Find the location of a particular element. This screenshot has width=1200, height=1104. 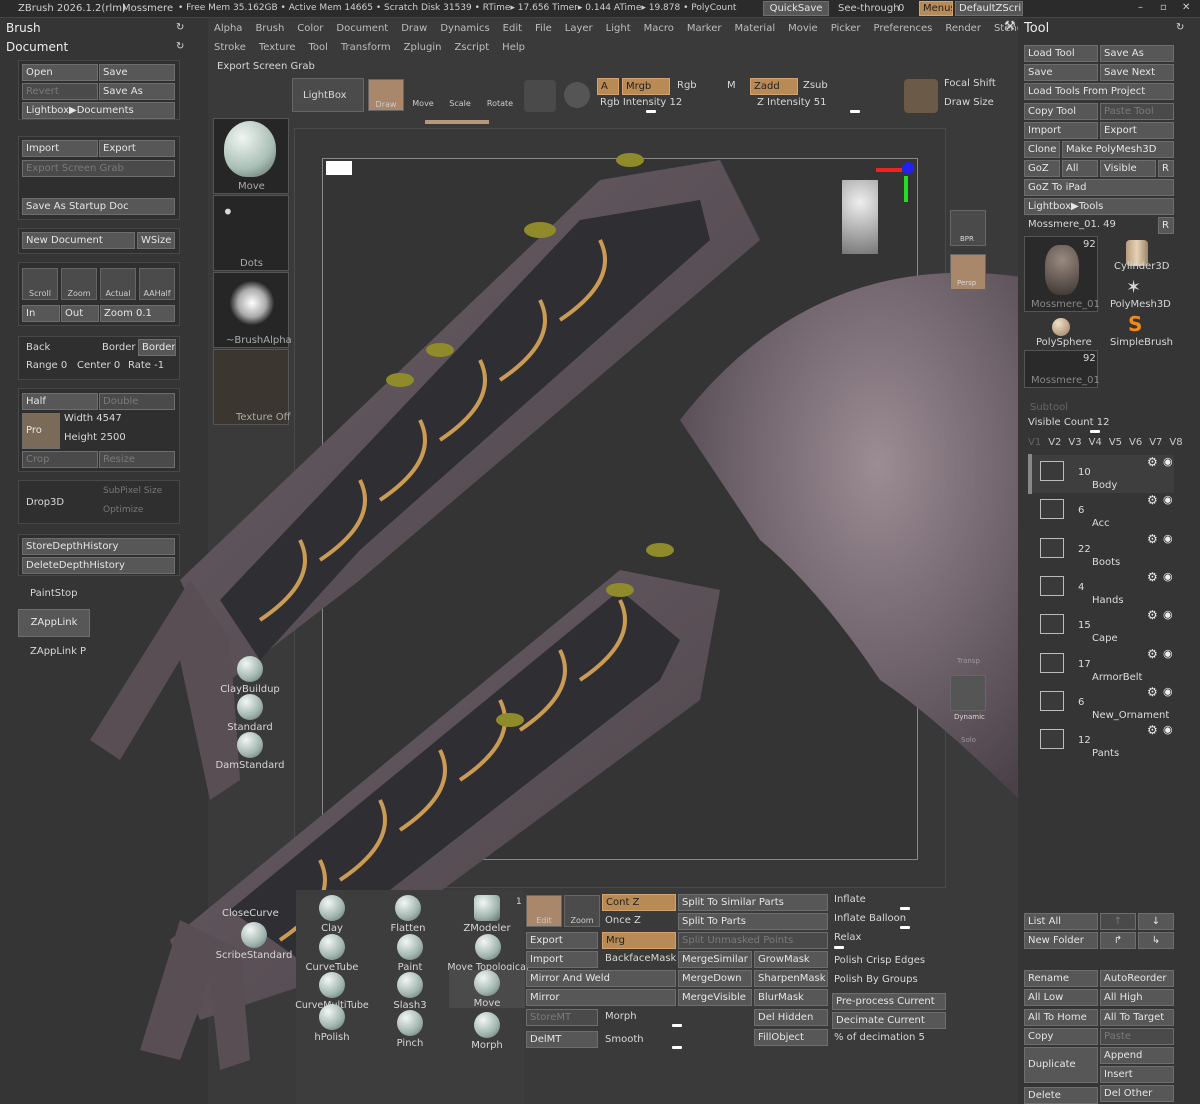

curvetube-brush: CurveTube is located at coordinates (332, 953).